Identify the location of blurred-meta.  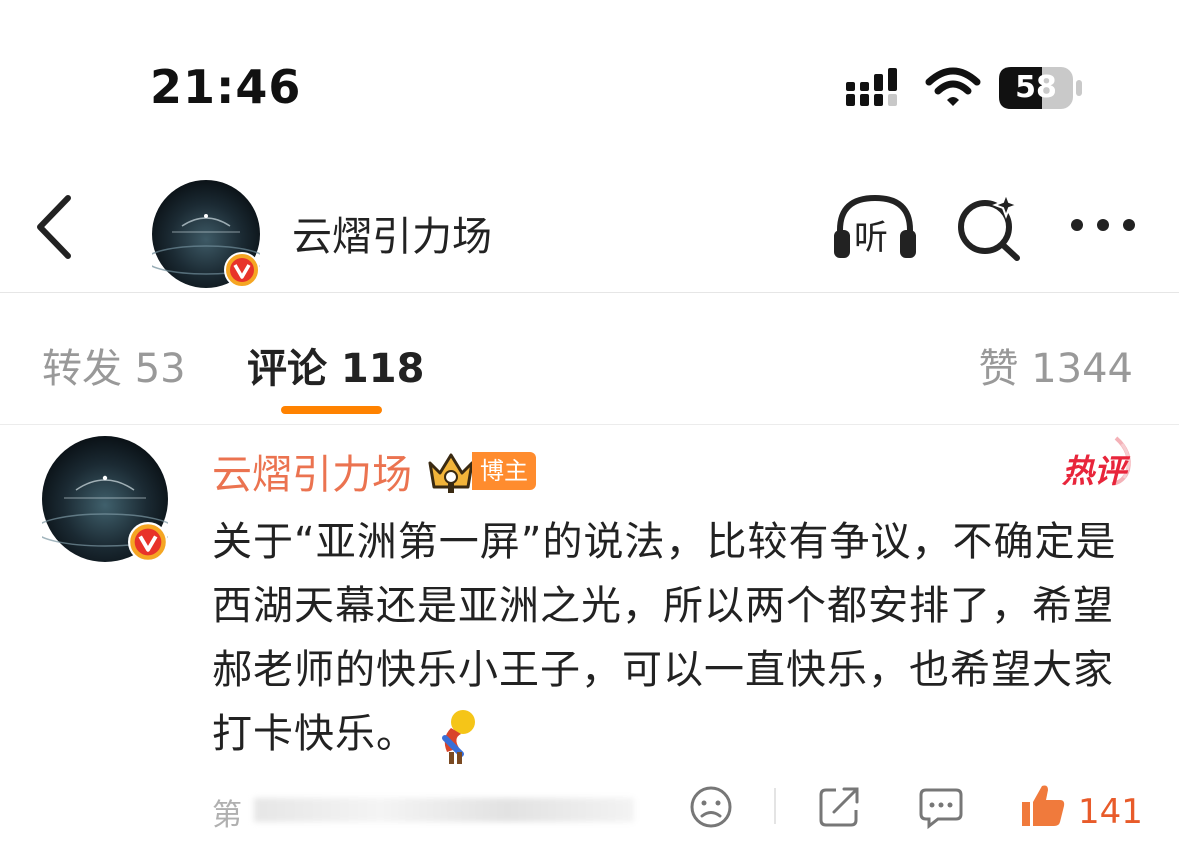
(444, 810).